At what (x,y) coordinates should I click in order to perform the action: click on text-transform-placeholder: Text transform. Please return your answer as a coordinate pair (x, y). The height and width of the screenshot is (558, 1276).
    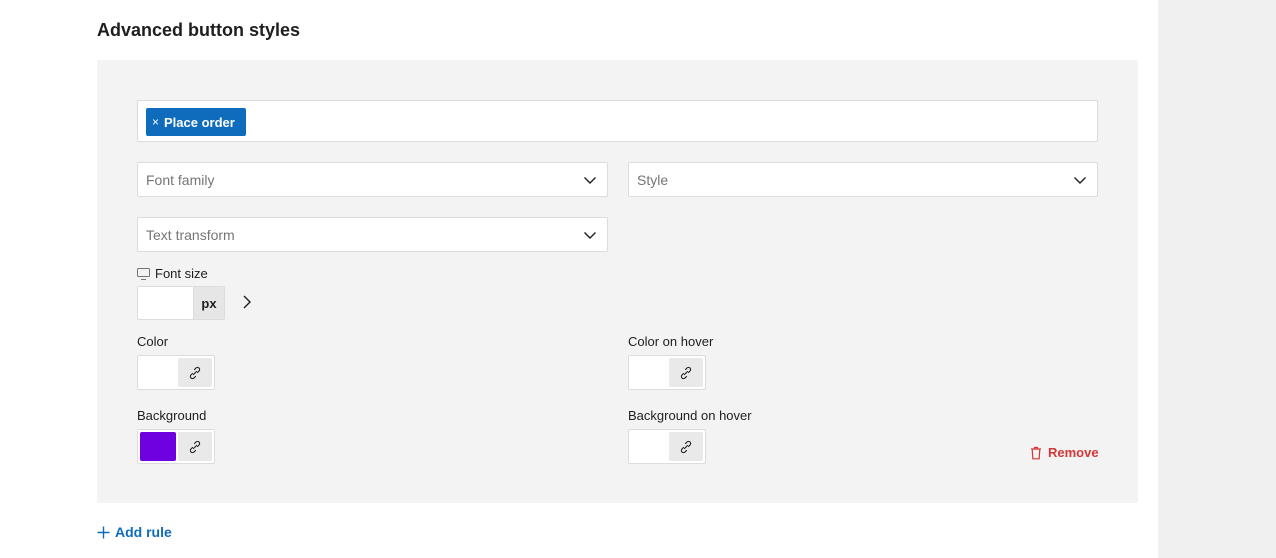
    Looking at the image, I should click on (190, 234).